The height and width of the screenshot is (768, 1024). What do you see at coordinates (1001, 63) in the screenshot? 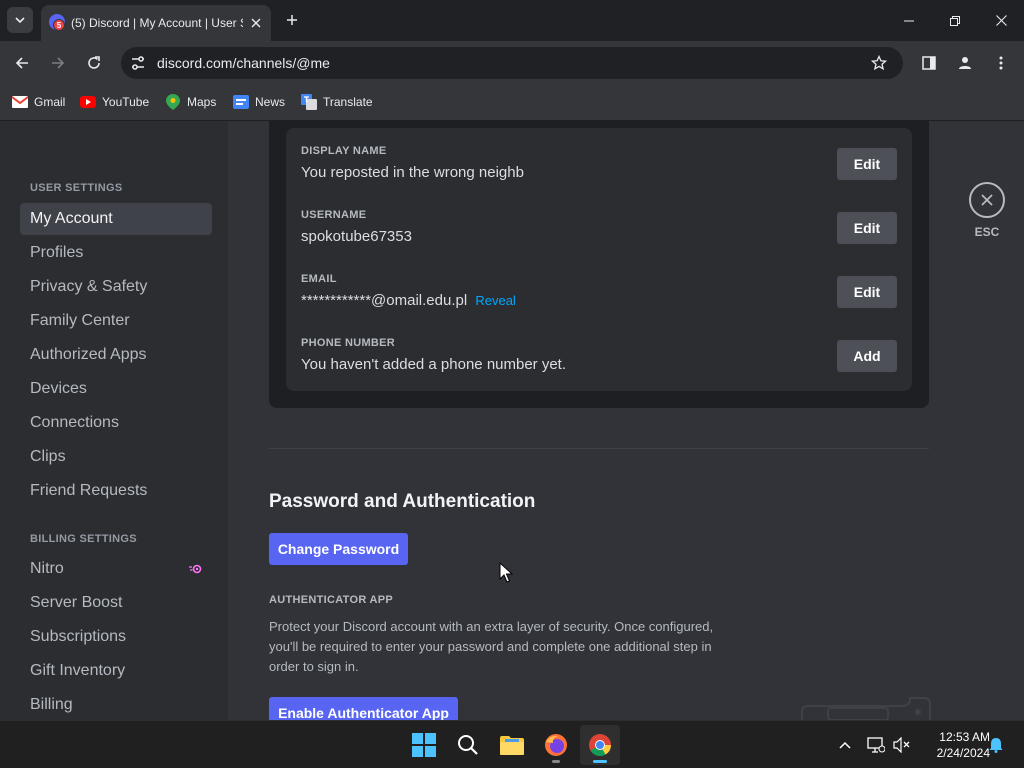
I see `menu-button` at bounding box center [1001, 63].